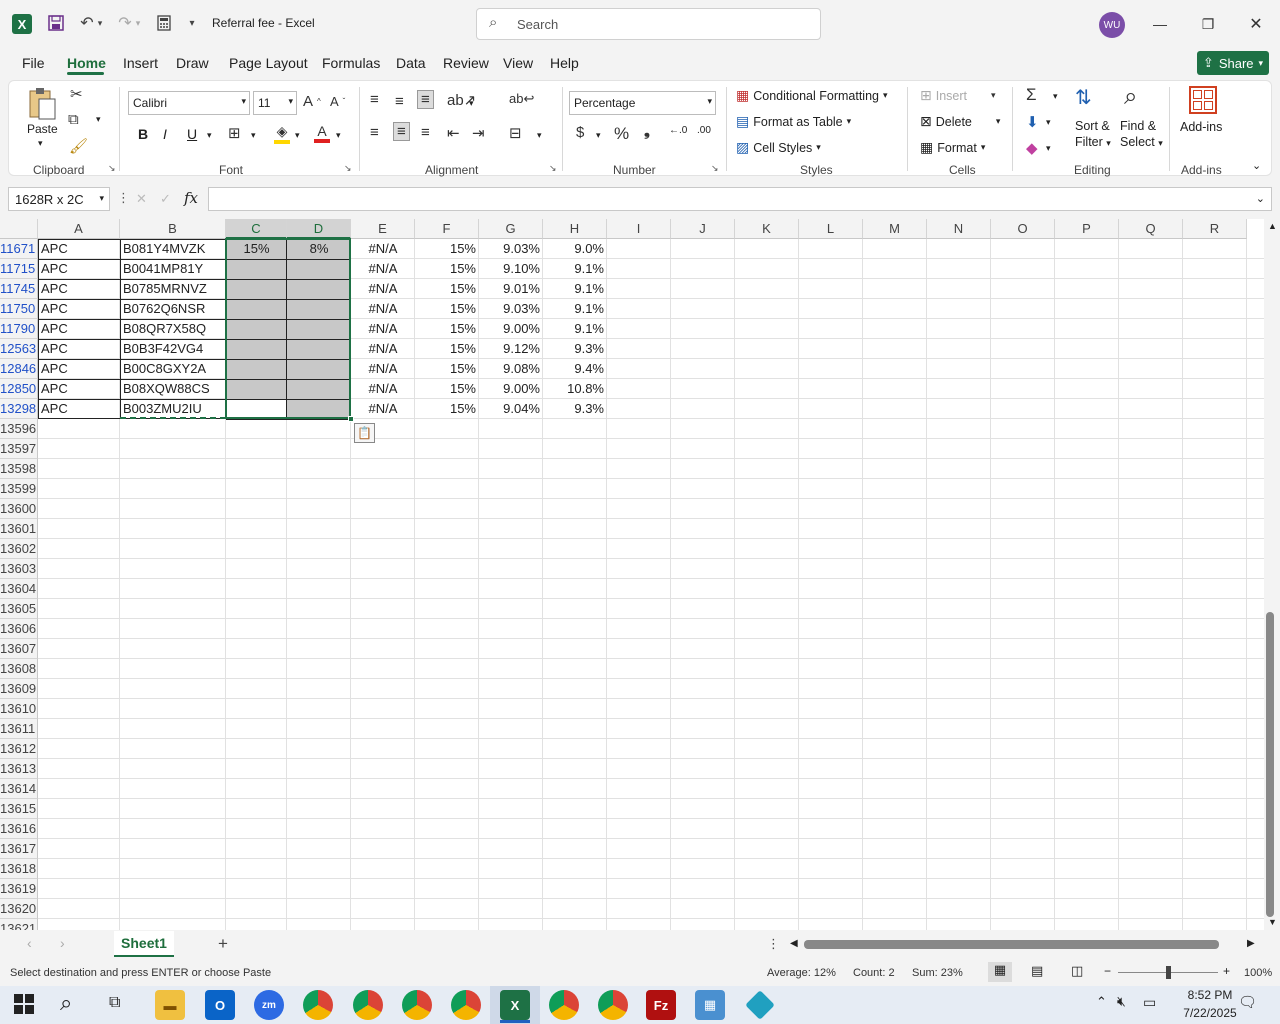 Image resolution: width=1280 pixels, height=1024 pixels. I want to click on cell-g: 9.10%, so click(511, 269).